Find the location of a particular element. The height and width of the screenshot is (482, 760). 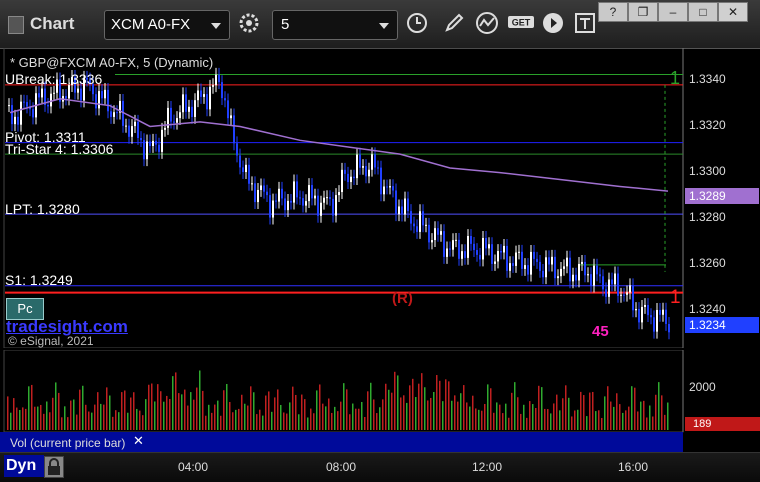

lock-icon is located at coordinates (54, 467).